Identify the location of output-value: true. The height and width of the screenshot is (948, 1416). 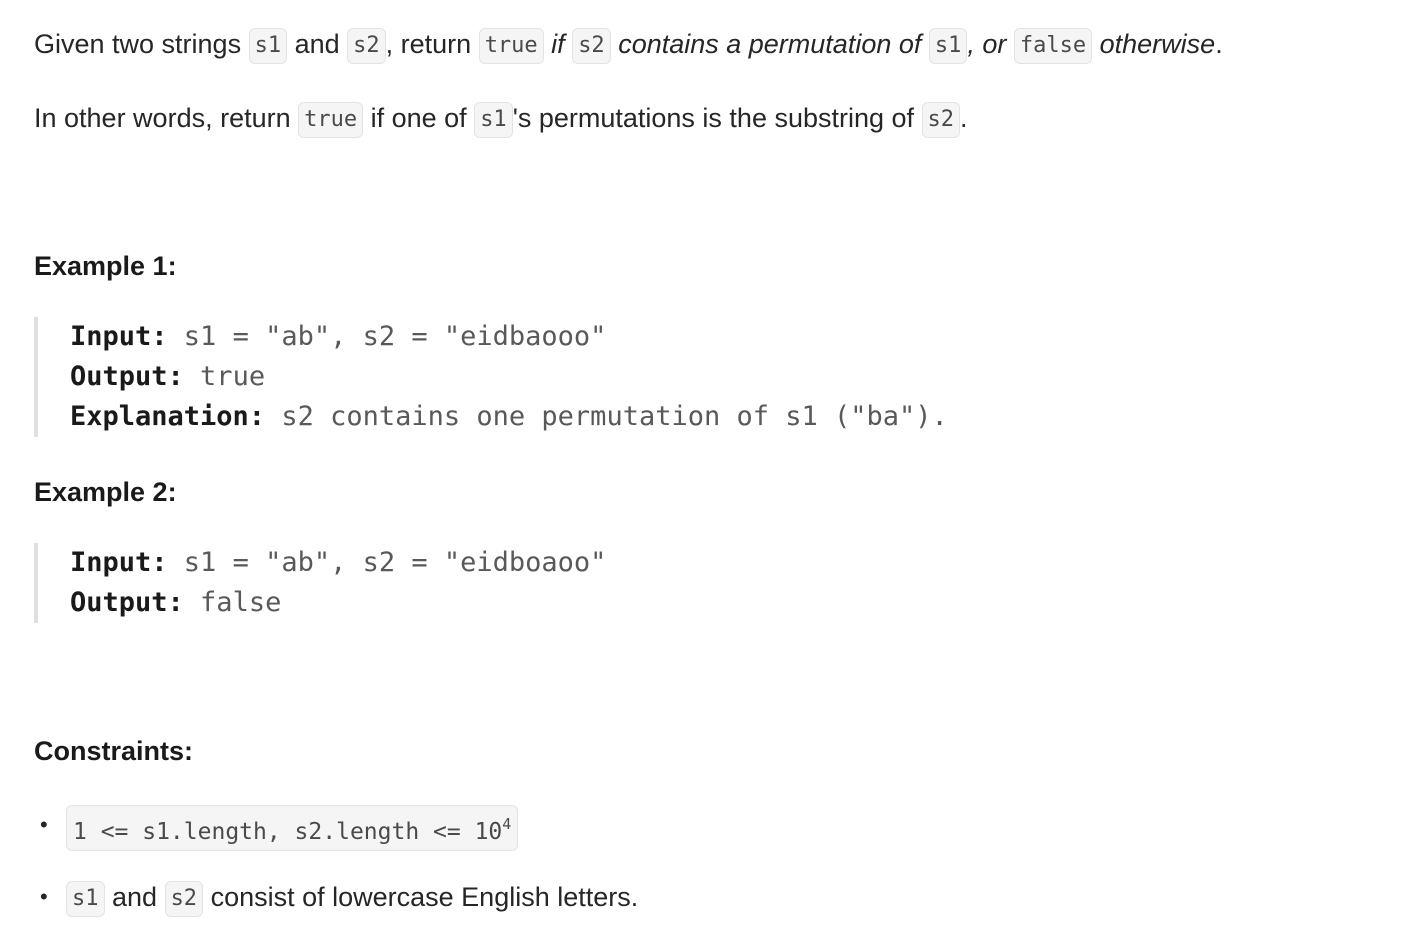
(224, 376).